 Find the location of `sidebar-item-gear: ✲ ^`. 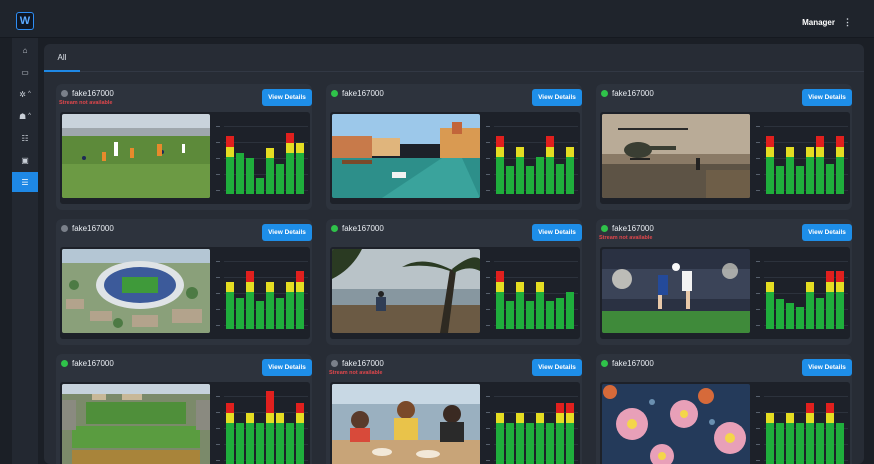

sidebar-item-gear: ✲ ^ is located at coordinates (25, 94).